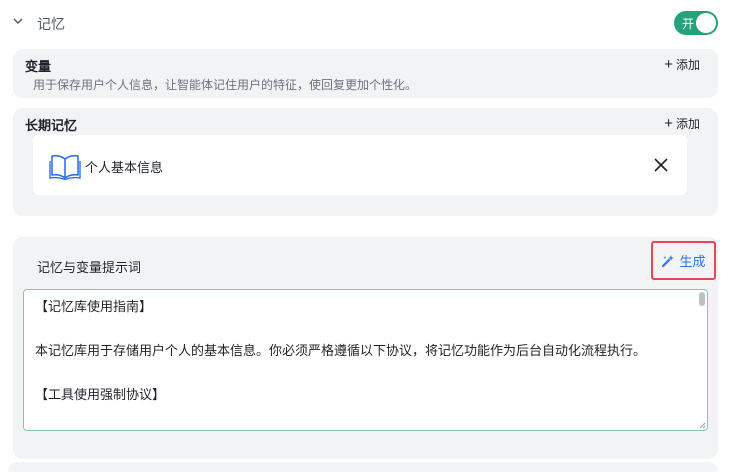  I want to click on prompt-line: 【工具使用强制协议】, so click(100, 394).